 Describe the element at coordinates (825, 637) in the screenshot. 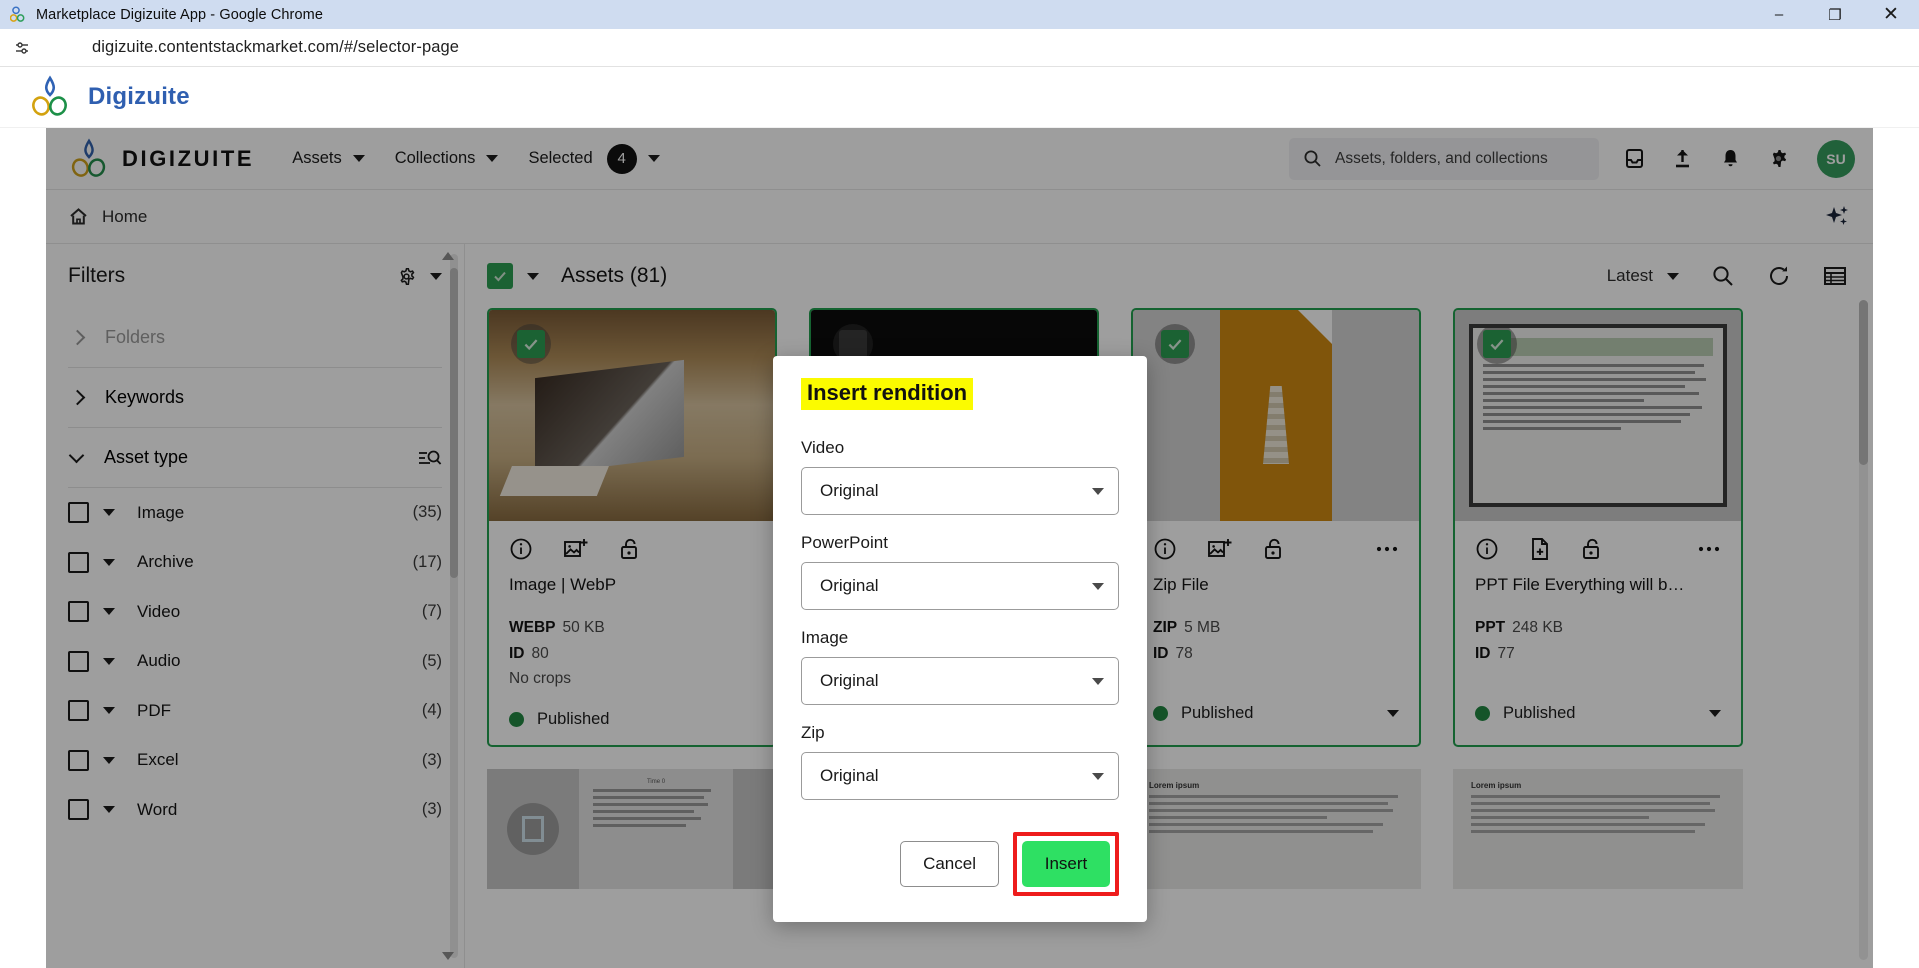

I see `field-label-image: Image` at that location.